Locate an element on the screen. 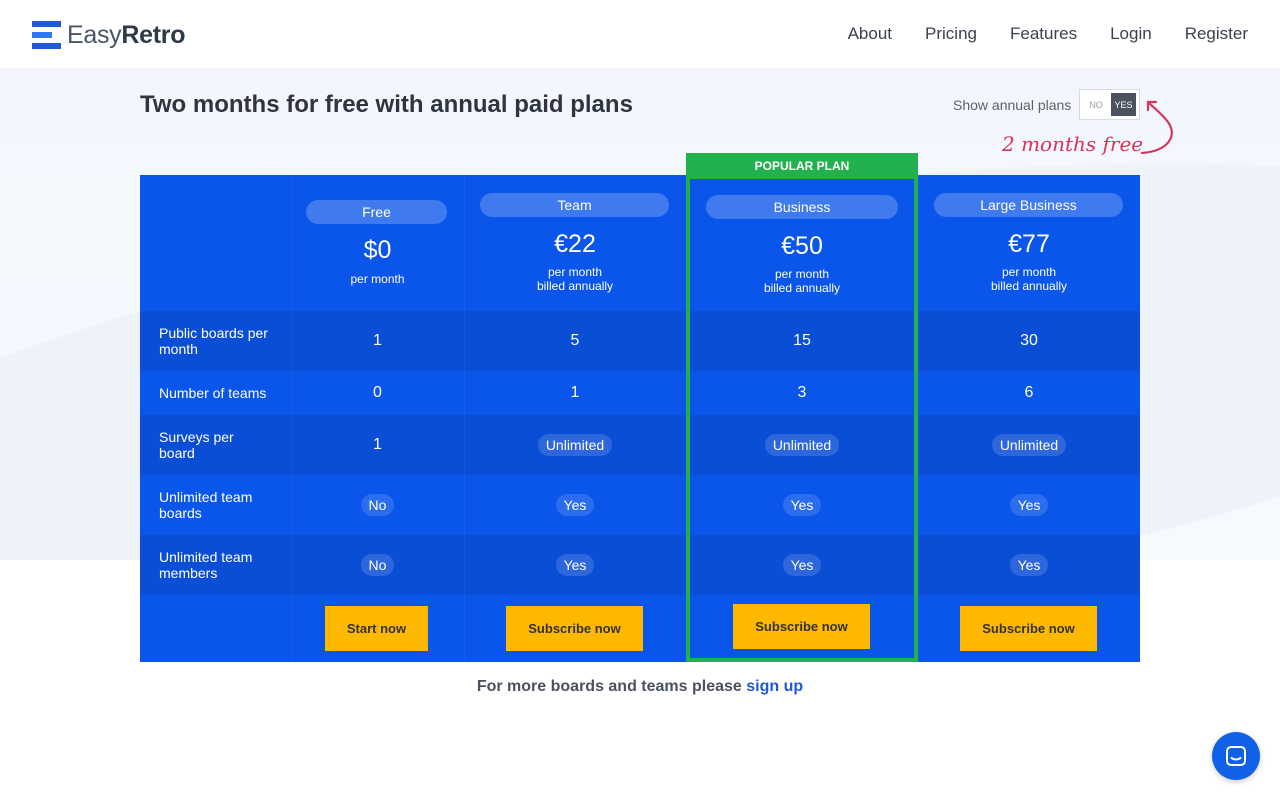 The image size is (1280, 800). nav-features: Features is located at coordinates (1043, 34).